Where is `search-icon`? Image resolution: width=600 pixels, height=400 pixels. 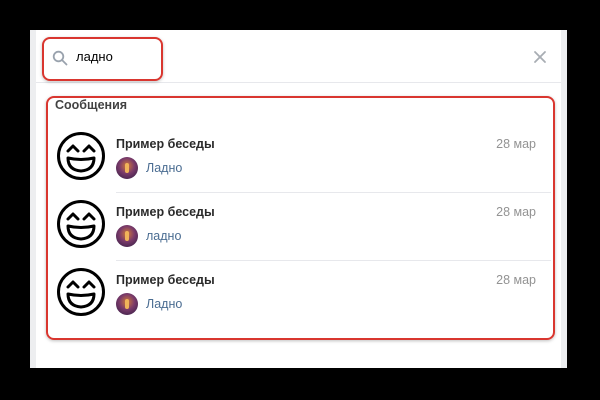
search-icon is located at coordinates (60, 58).